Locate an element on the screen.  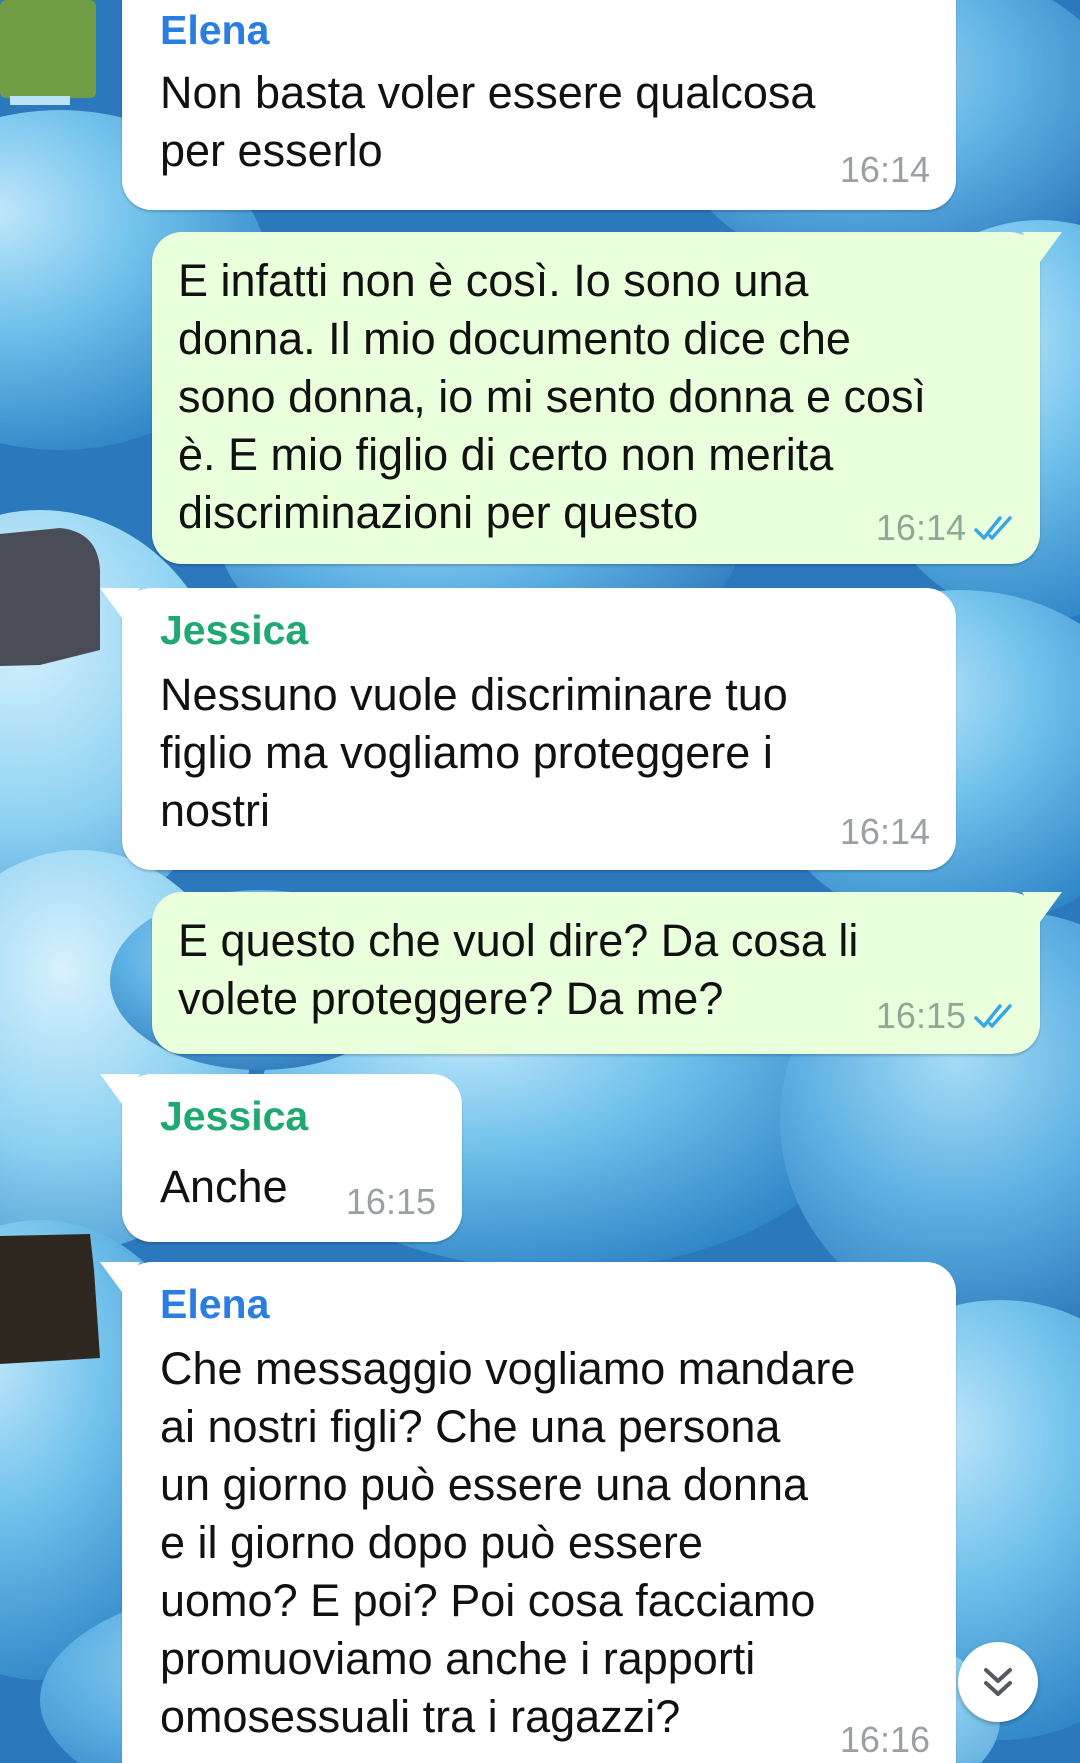
scroll-down-button is located at coordinates (998, 1682).